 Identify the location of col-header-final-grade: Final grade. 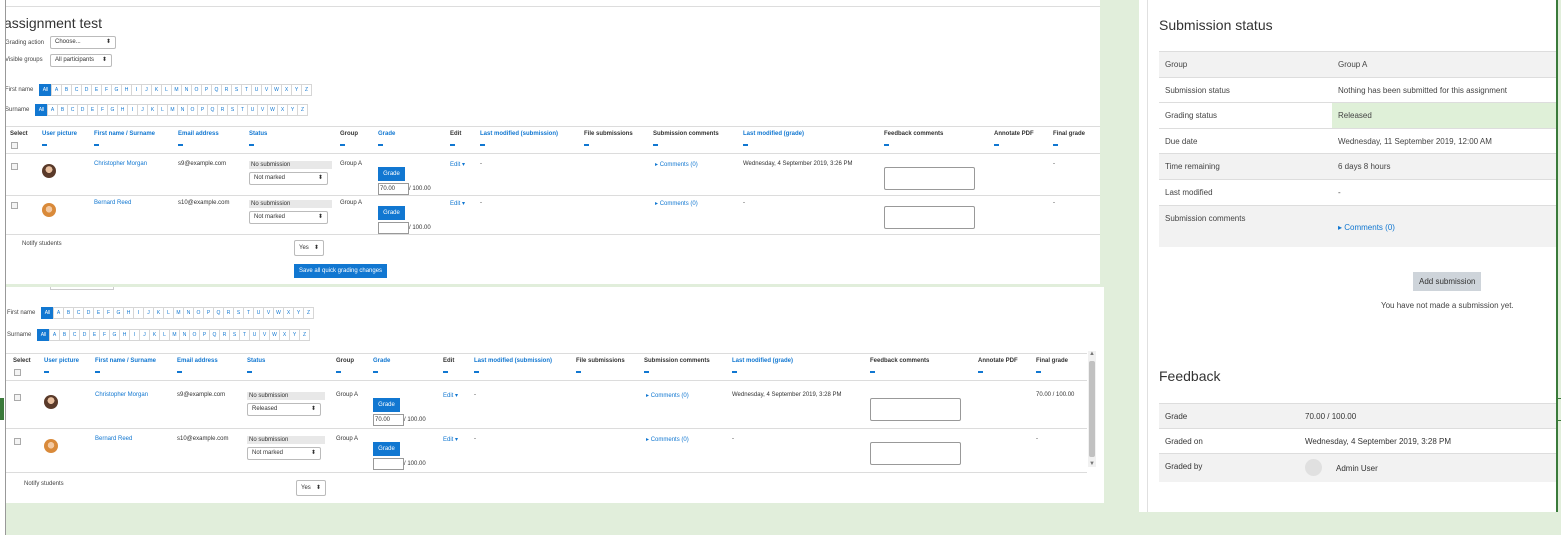
(1052, 361).